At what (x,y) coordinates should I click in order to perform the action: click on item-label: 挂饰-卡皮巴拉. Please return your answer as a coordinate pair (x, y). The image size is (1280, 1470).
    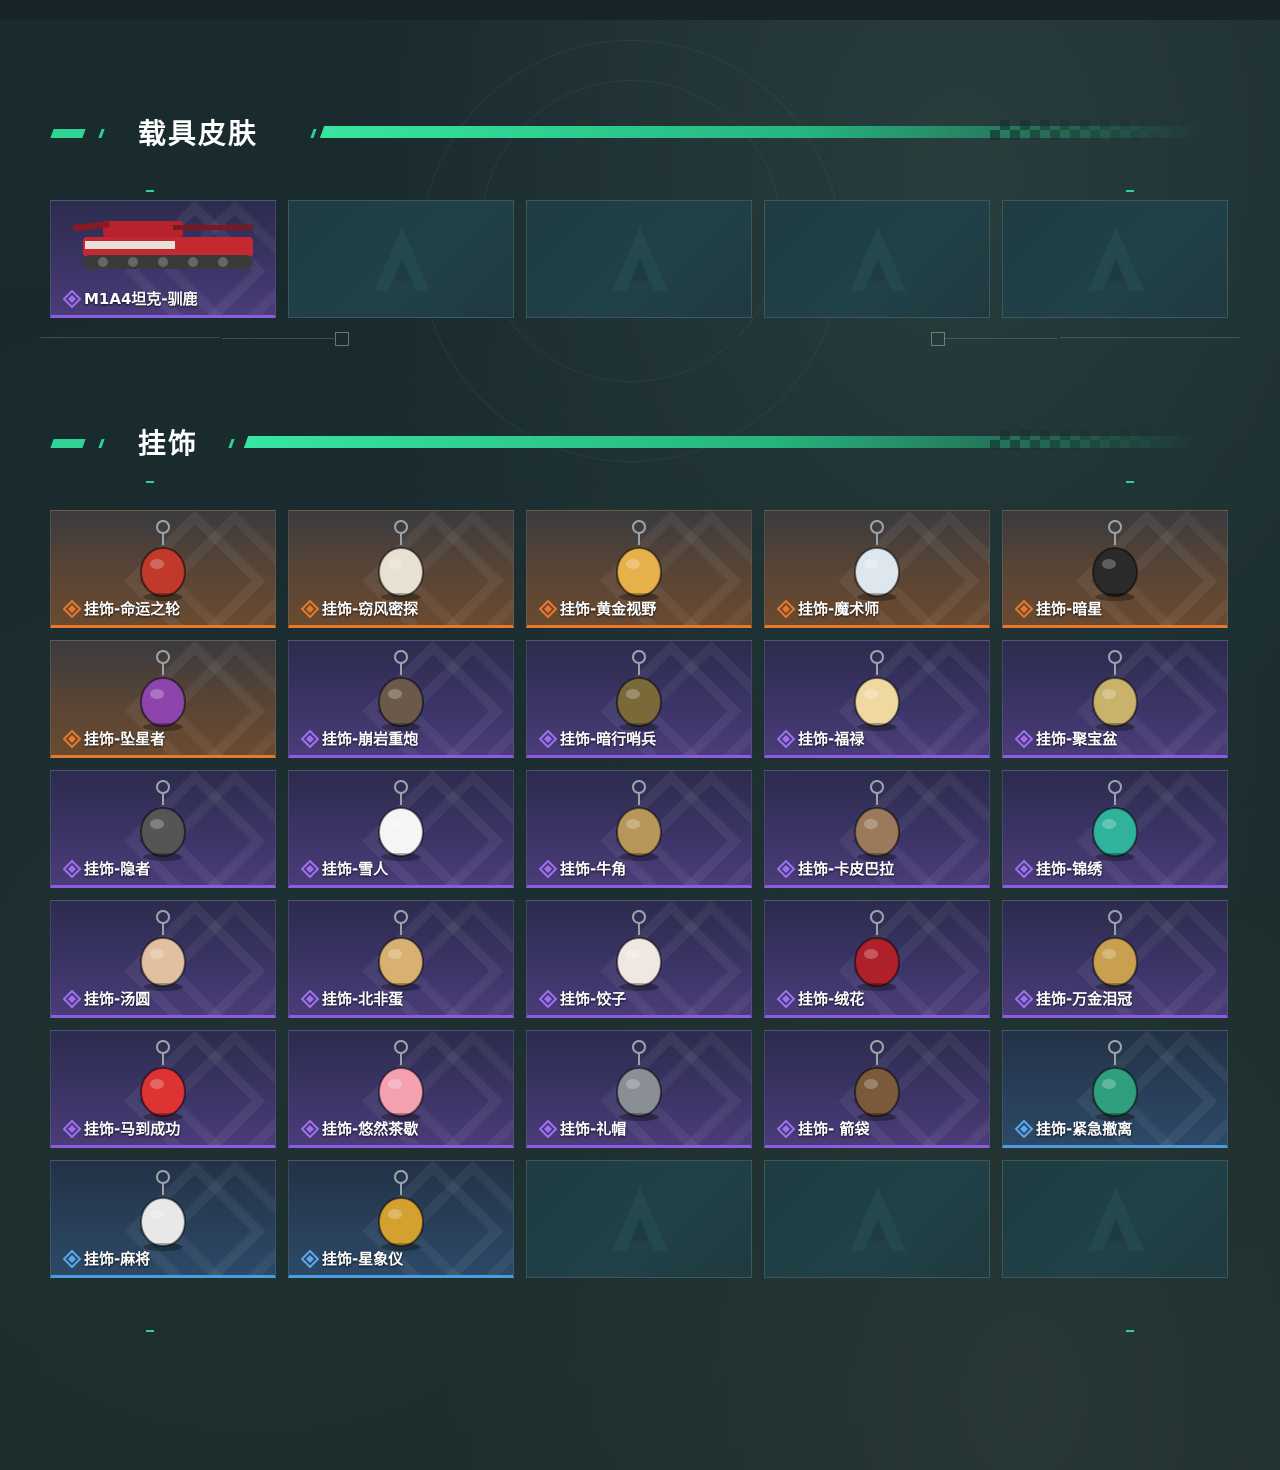
    Looking at the image, I should click on (846, 869).